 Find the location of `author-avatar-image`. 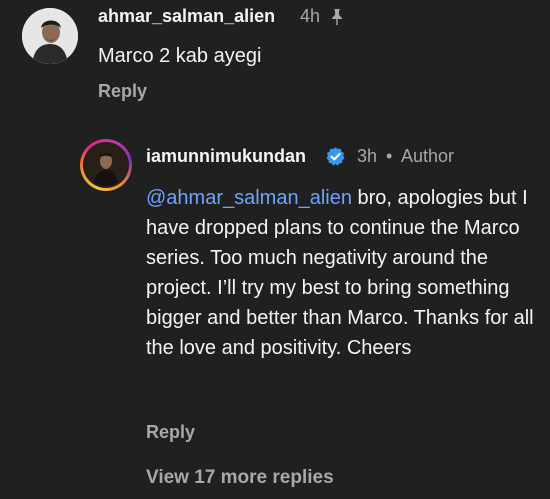

author-avatar-image is located at coordinates (106, 165).